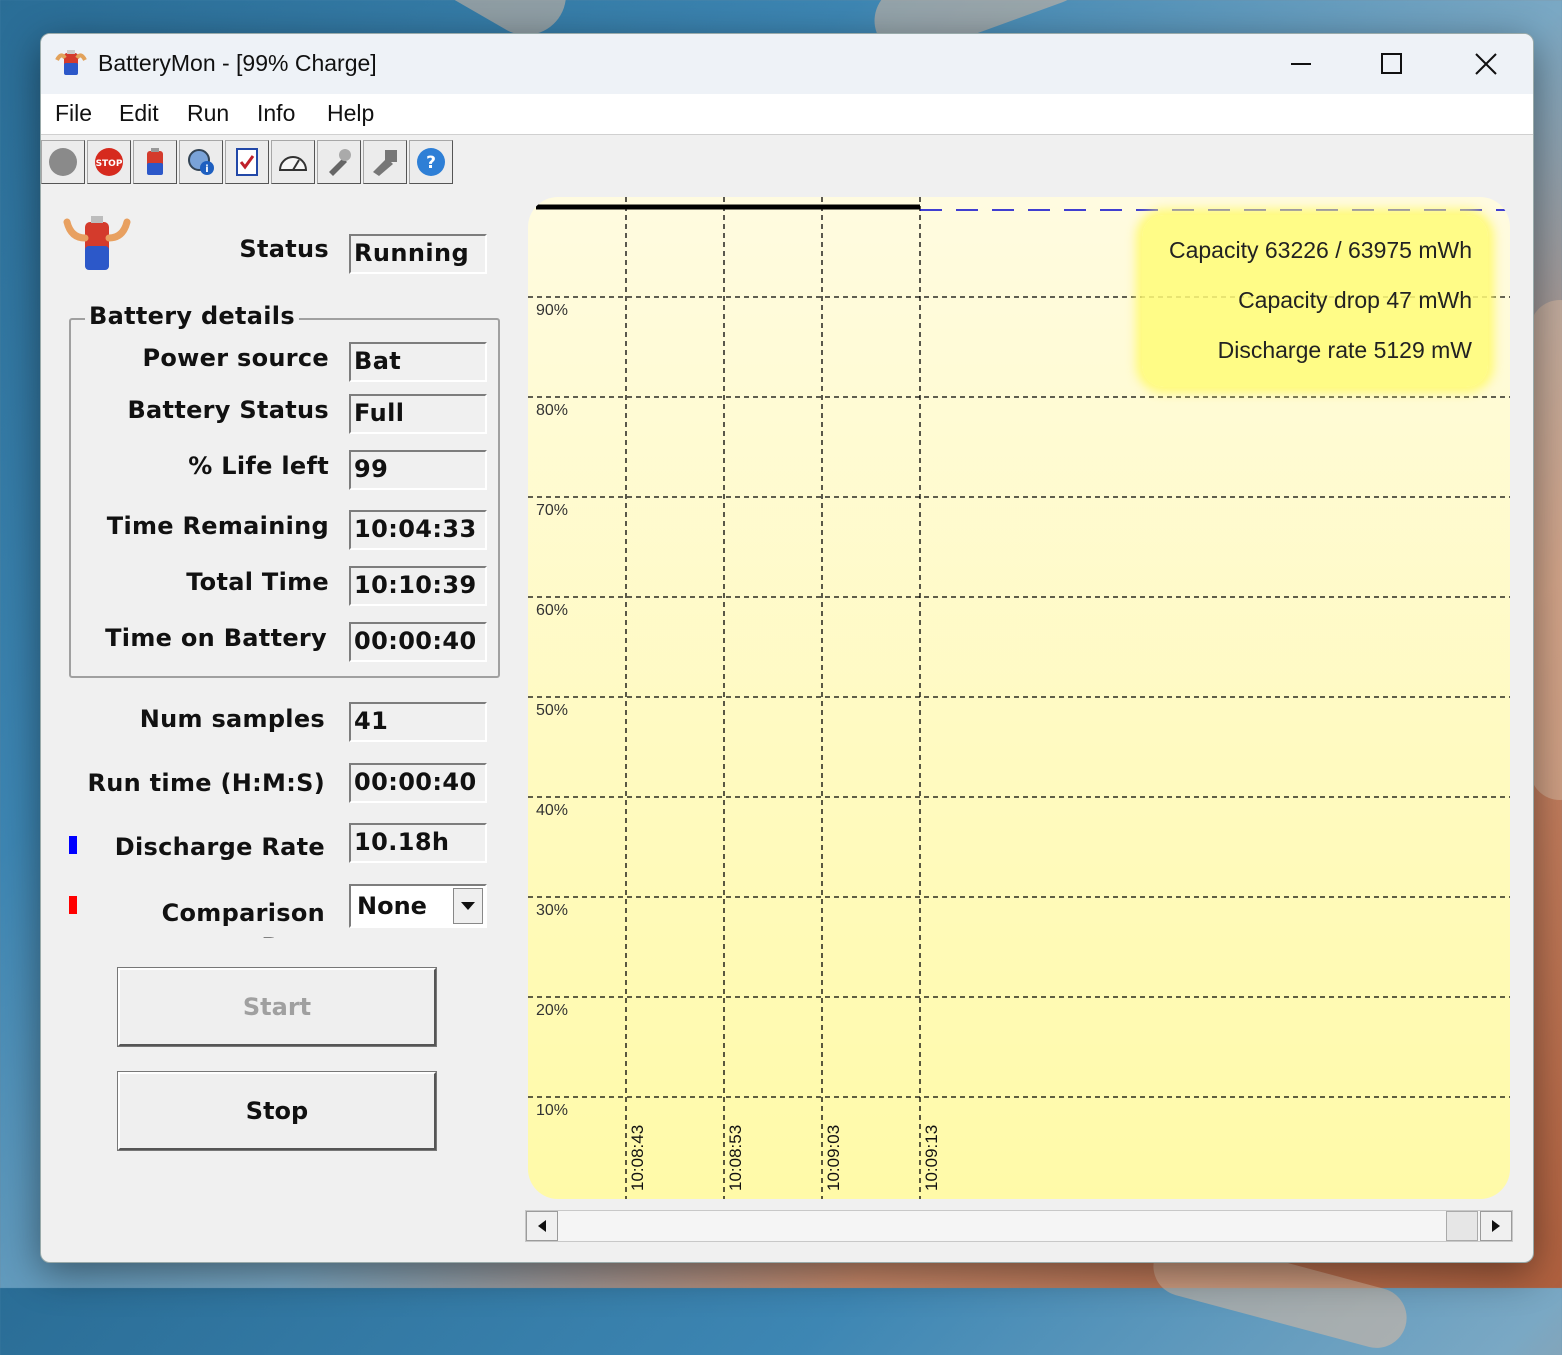 Image resolution: width=1562 pixels, height=1355 pixels. I want to click on menu-file: File, so click(73, 113).